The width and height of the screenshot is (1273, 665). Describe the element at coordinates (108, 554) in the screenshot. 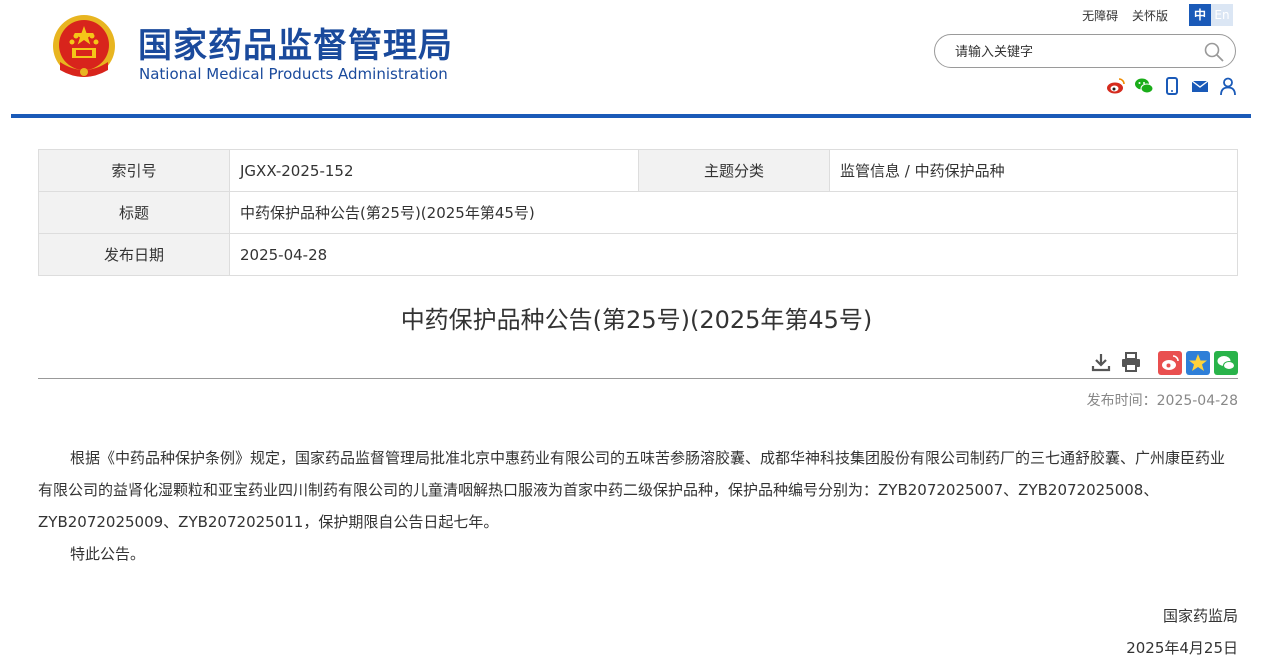

I see `article-paragraph: 特此公告。` at that location.